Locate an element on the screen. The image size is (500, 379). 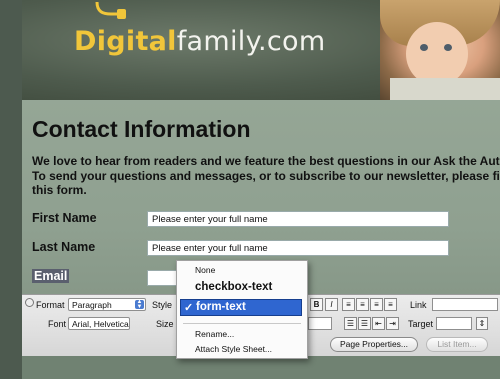
link-input is located at coordinates (465, 304).